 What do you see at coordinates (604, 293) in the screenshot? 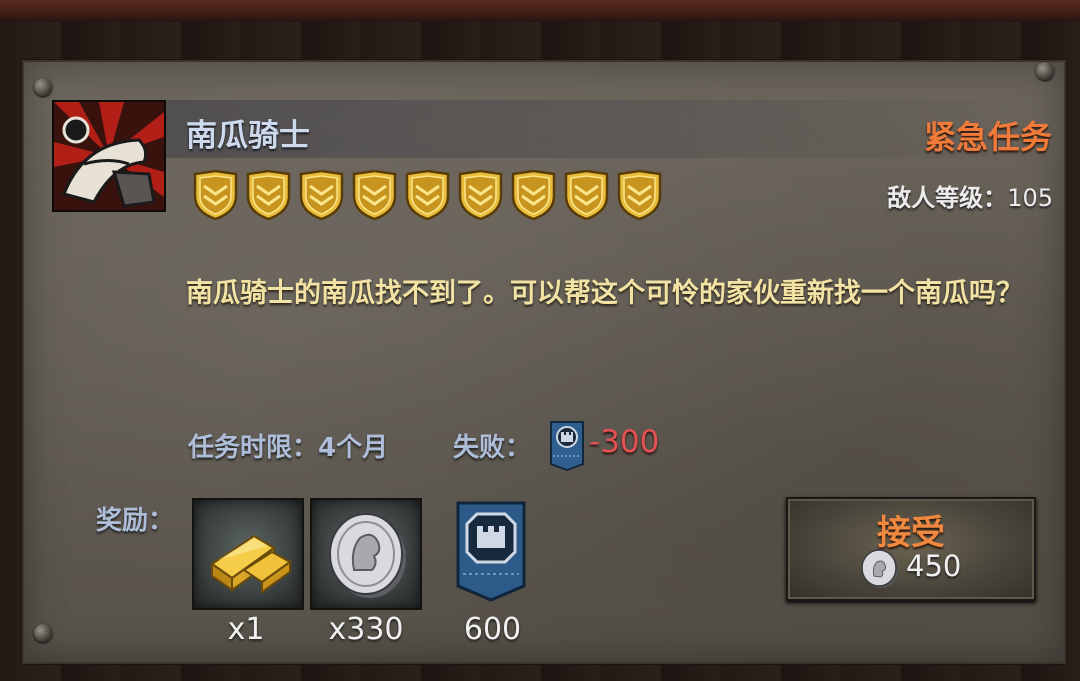
I see `quest-description: 南瓜骑士的南瓜找不到了。可以帮这个可怜的家伙重新找一个南瓜吗？` at bounding box center [604, 293].